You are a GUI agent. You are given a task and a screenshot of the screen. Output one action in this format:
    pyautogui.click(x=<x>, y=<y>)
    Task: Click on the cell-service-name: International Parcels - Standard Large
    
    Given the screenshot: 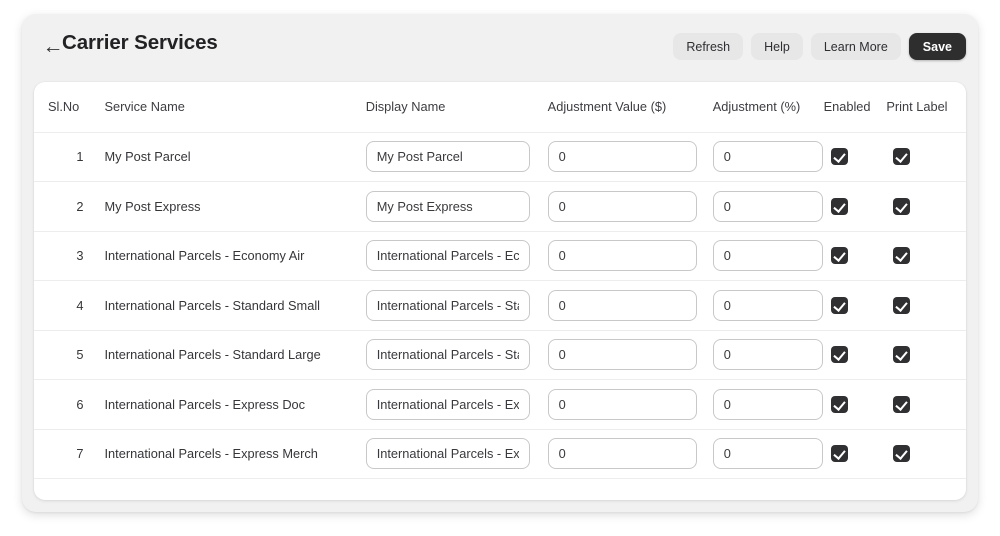 What is the action you would take?
    pyautogui.click(x=223, y=355)
    